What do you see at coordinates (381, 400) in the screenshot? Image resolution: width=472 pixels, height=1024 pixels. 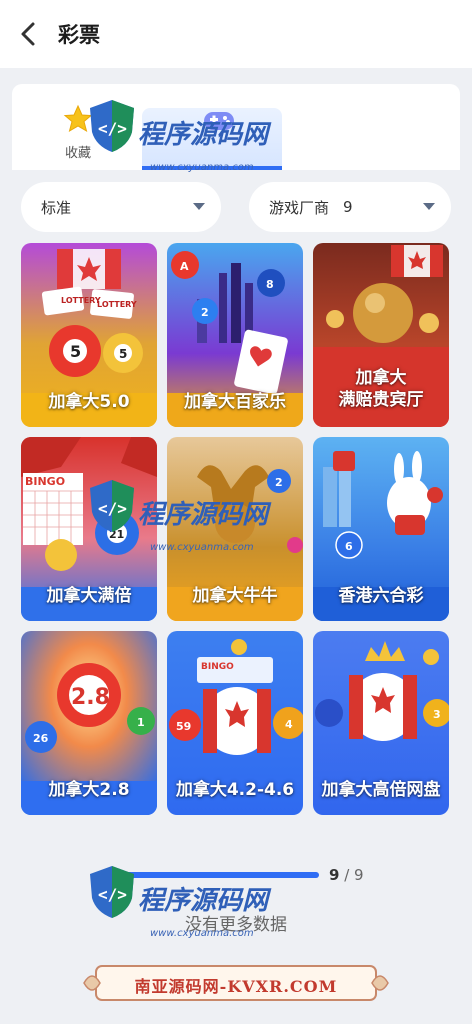 I see `game-card-label-line2: 满赔贵宾厅` at bounding box center [381, 400].